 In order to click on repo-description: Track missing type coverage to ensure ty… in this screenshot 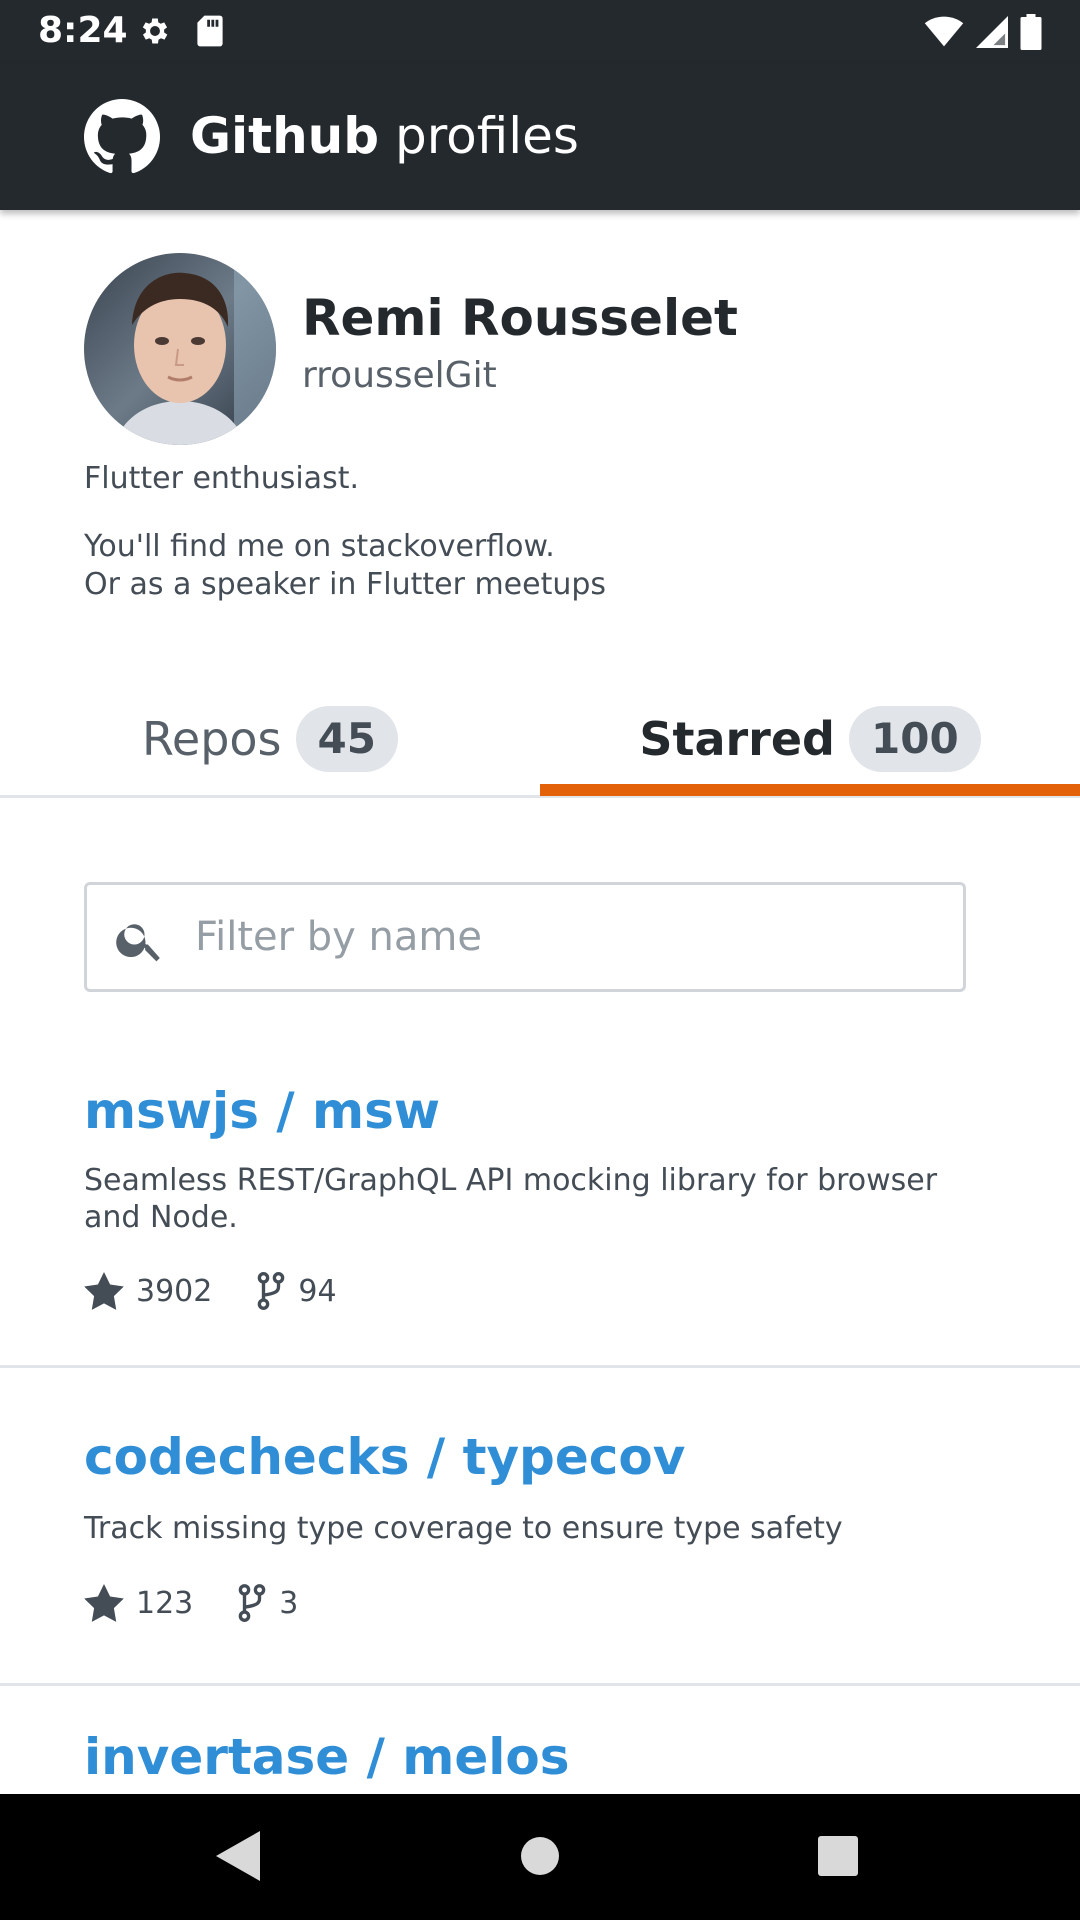, I will do `click(463, 1528)`.